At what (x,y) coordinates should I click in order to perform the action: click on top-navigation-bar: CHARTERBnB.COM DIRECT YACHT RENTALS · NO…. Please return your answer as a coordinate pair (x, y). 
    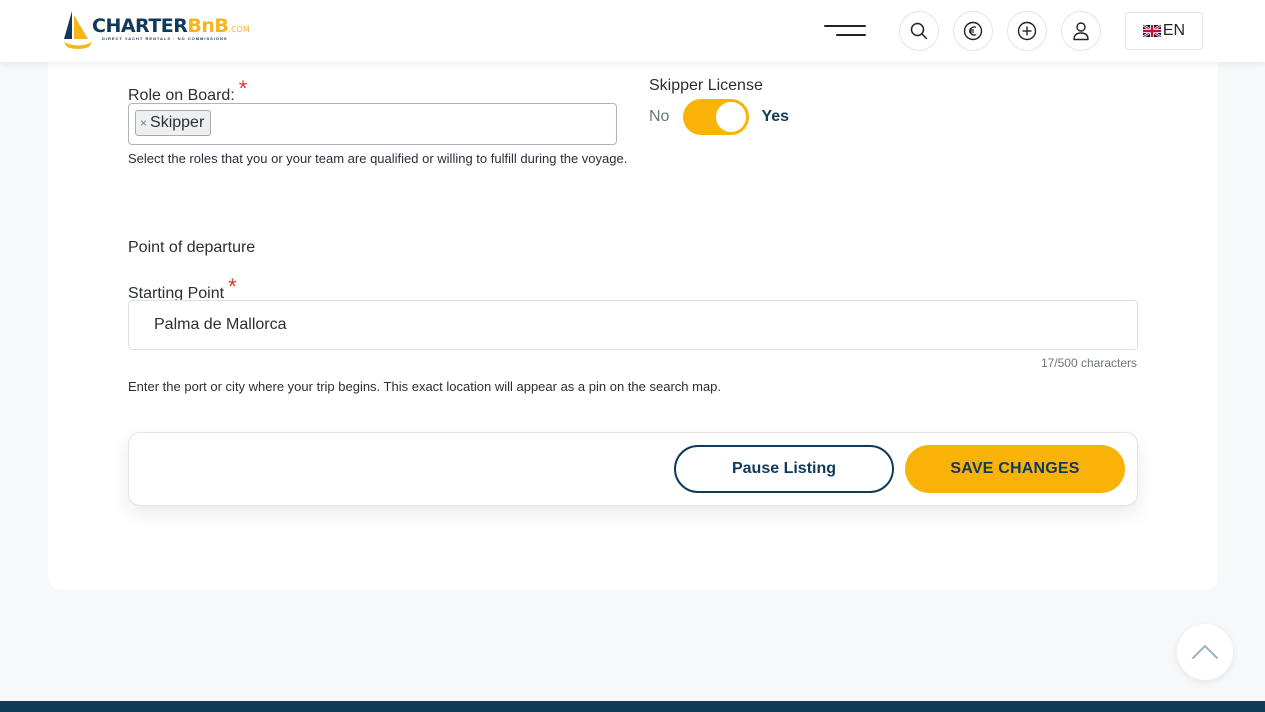
    Looking at the image, I should click on (632, 31).